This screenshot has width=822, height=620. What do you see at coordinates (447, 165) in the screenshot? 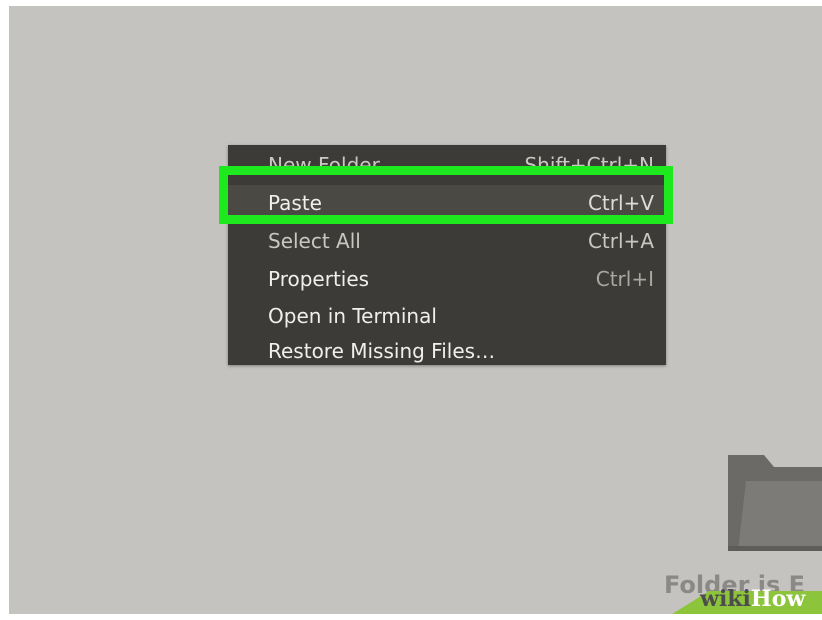
I see `menu-item-new-folder: New Folder Shift+Ctrl+N` at bounding box center [447, 165].